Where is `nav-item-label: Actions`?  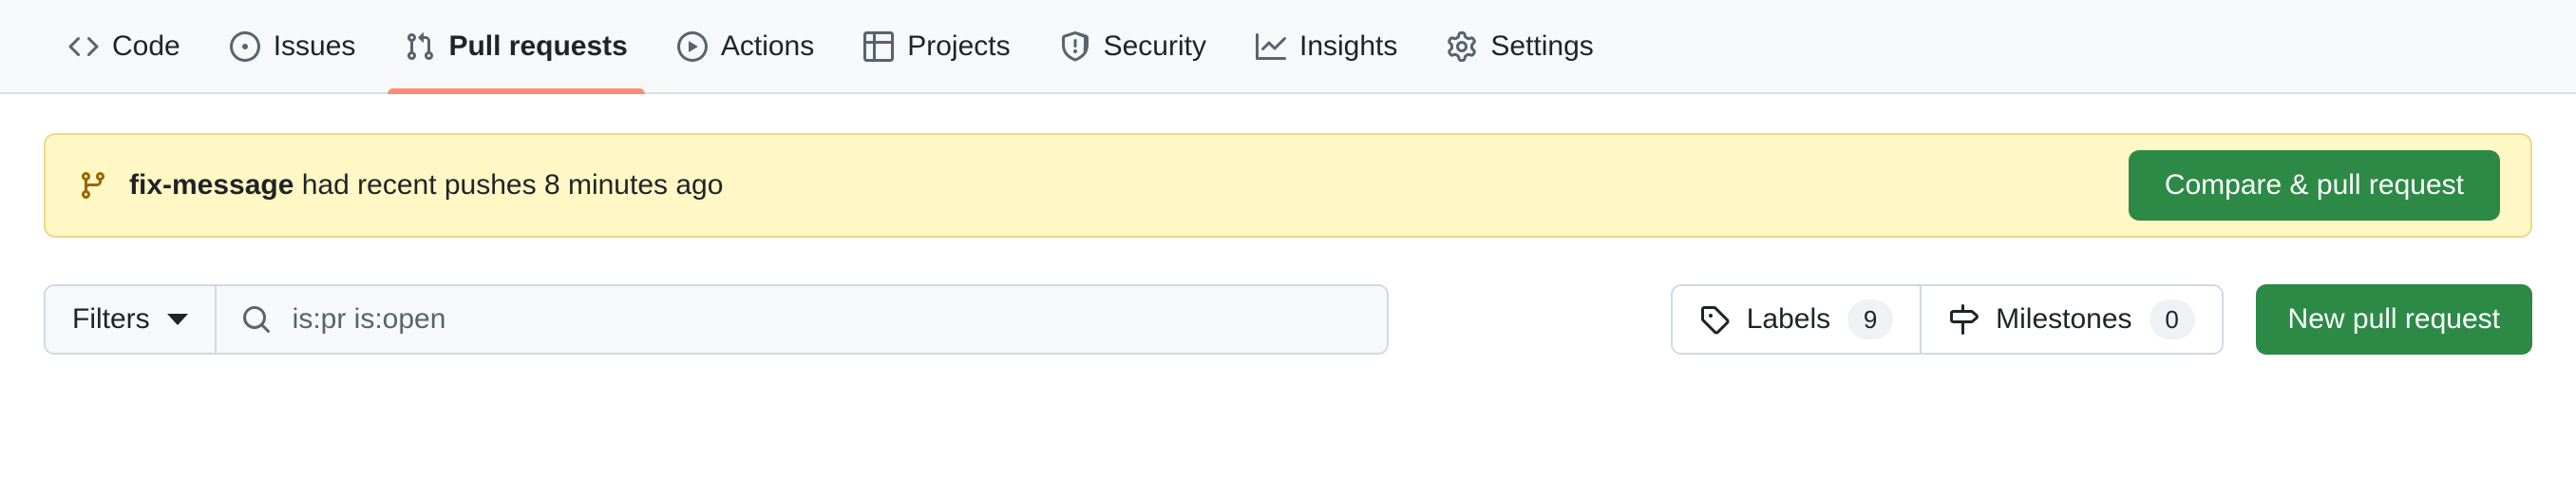 nav-item-label: Actions is located at coordinates (767, 45).